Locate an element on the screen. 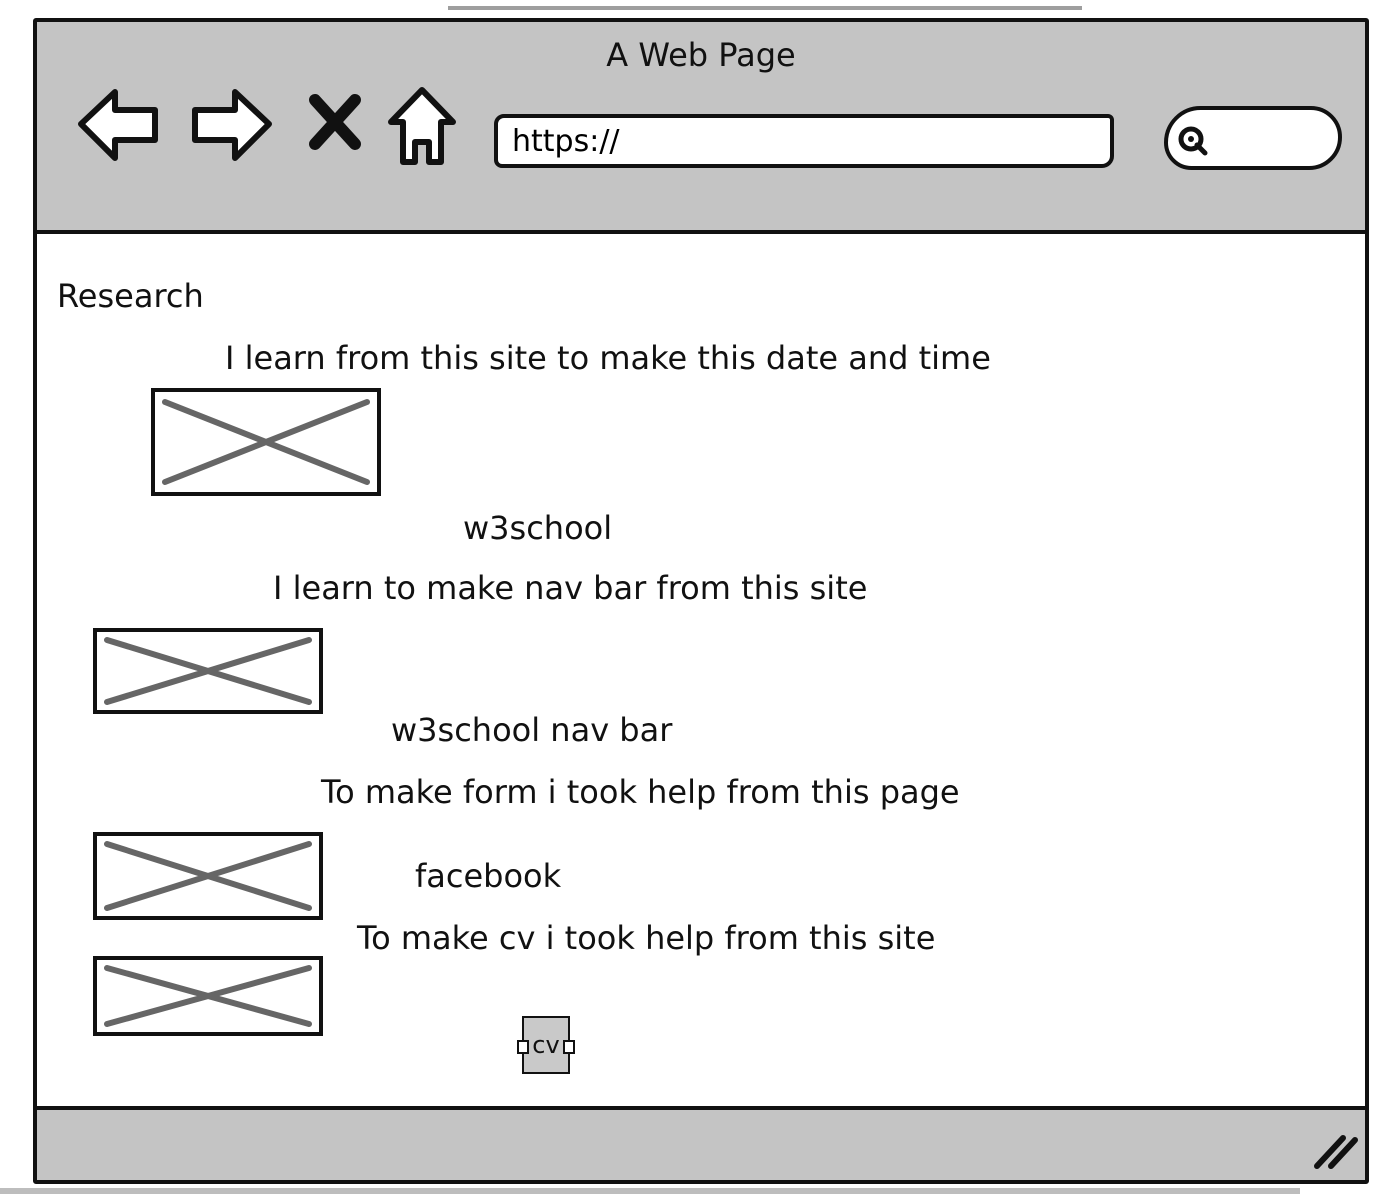 The image size is (1373, 1194). top-scrollbar is located at coordinates (765, 8).